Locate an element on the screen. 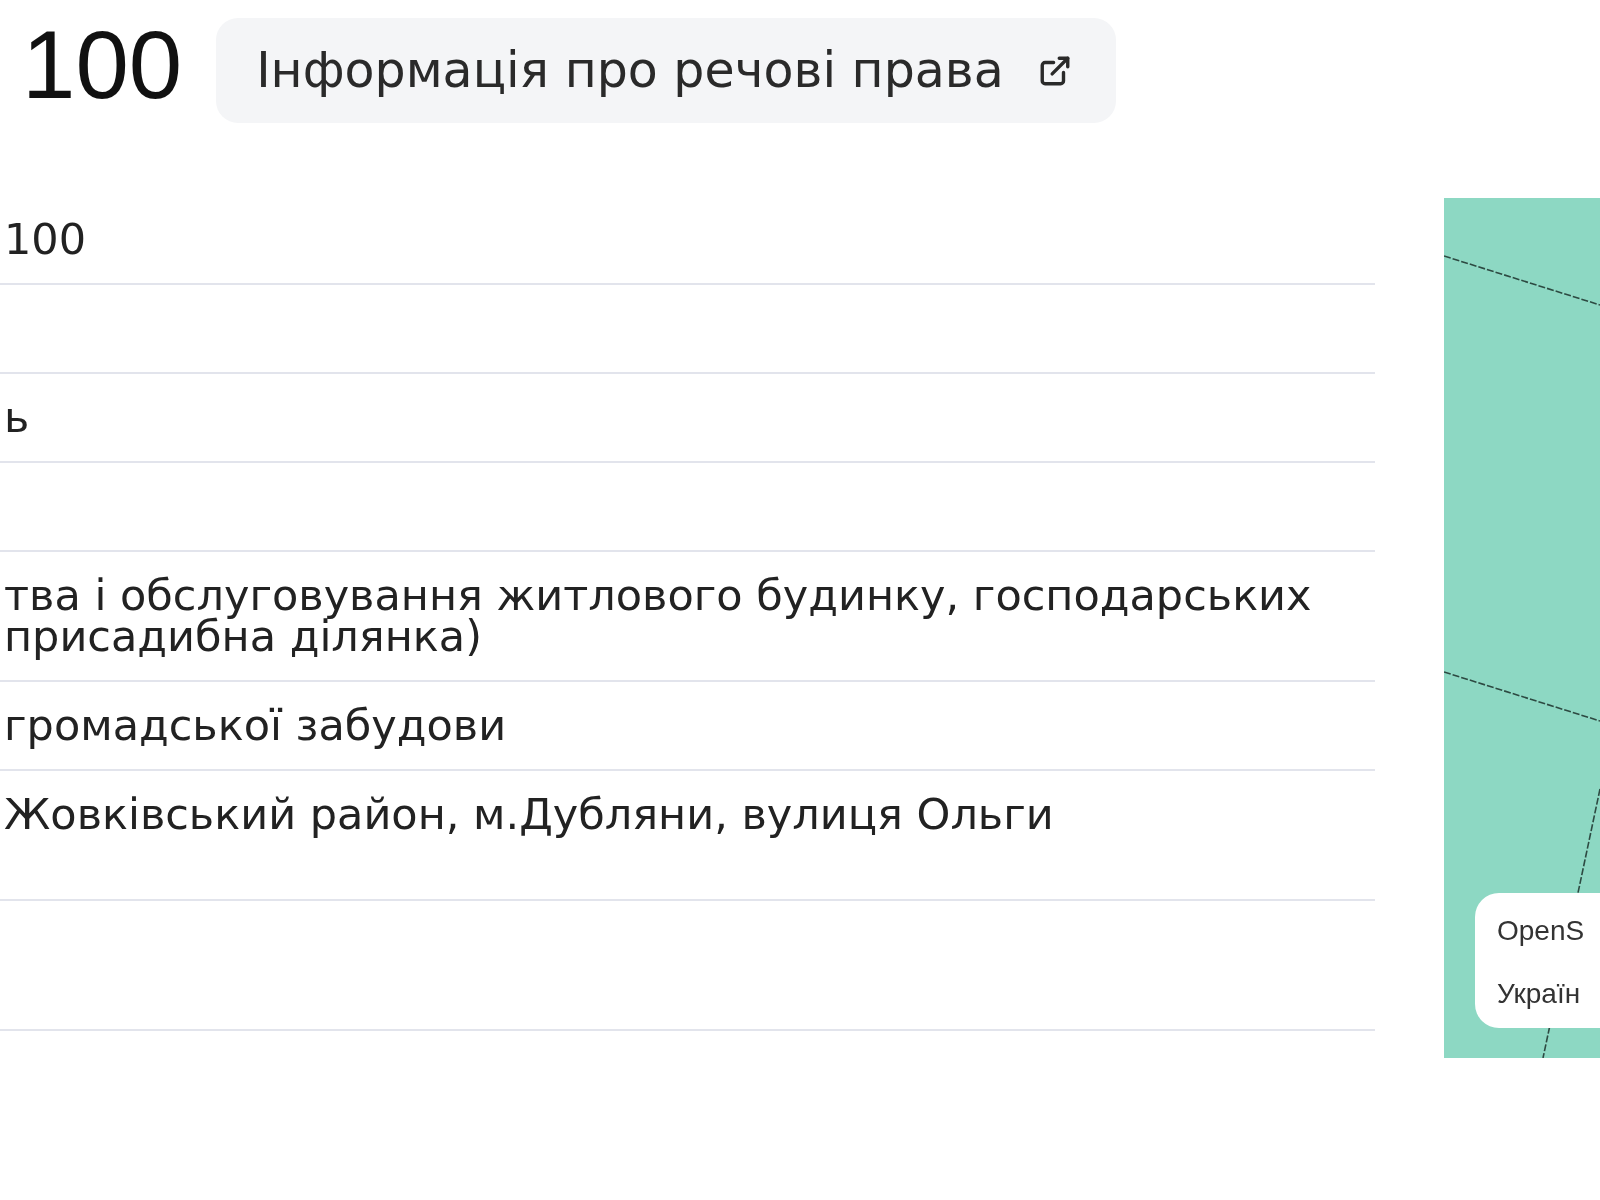 This screenshot has width=1600, height=1200. attribution-text: Україн is located at coordinates (1539, 994).